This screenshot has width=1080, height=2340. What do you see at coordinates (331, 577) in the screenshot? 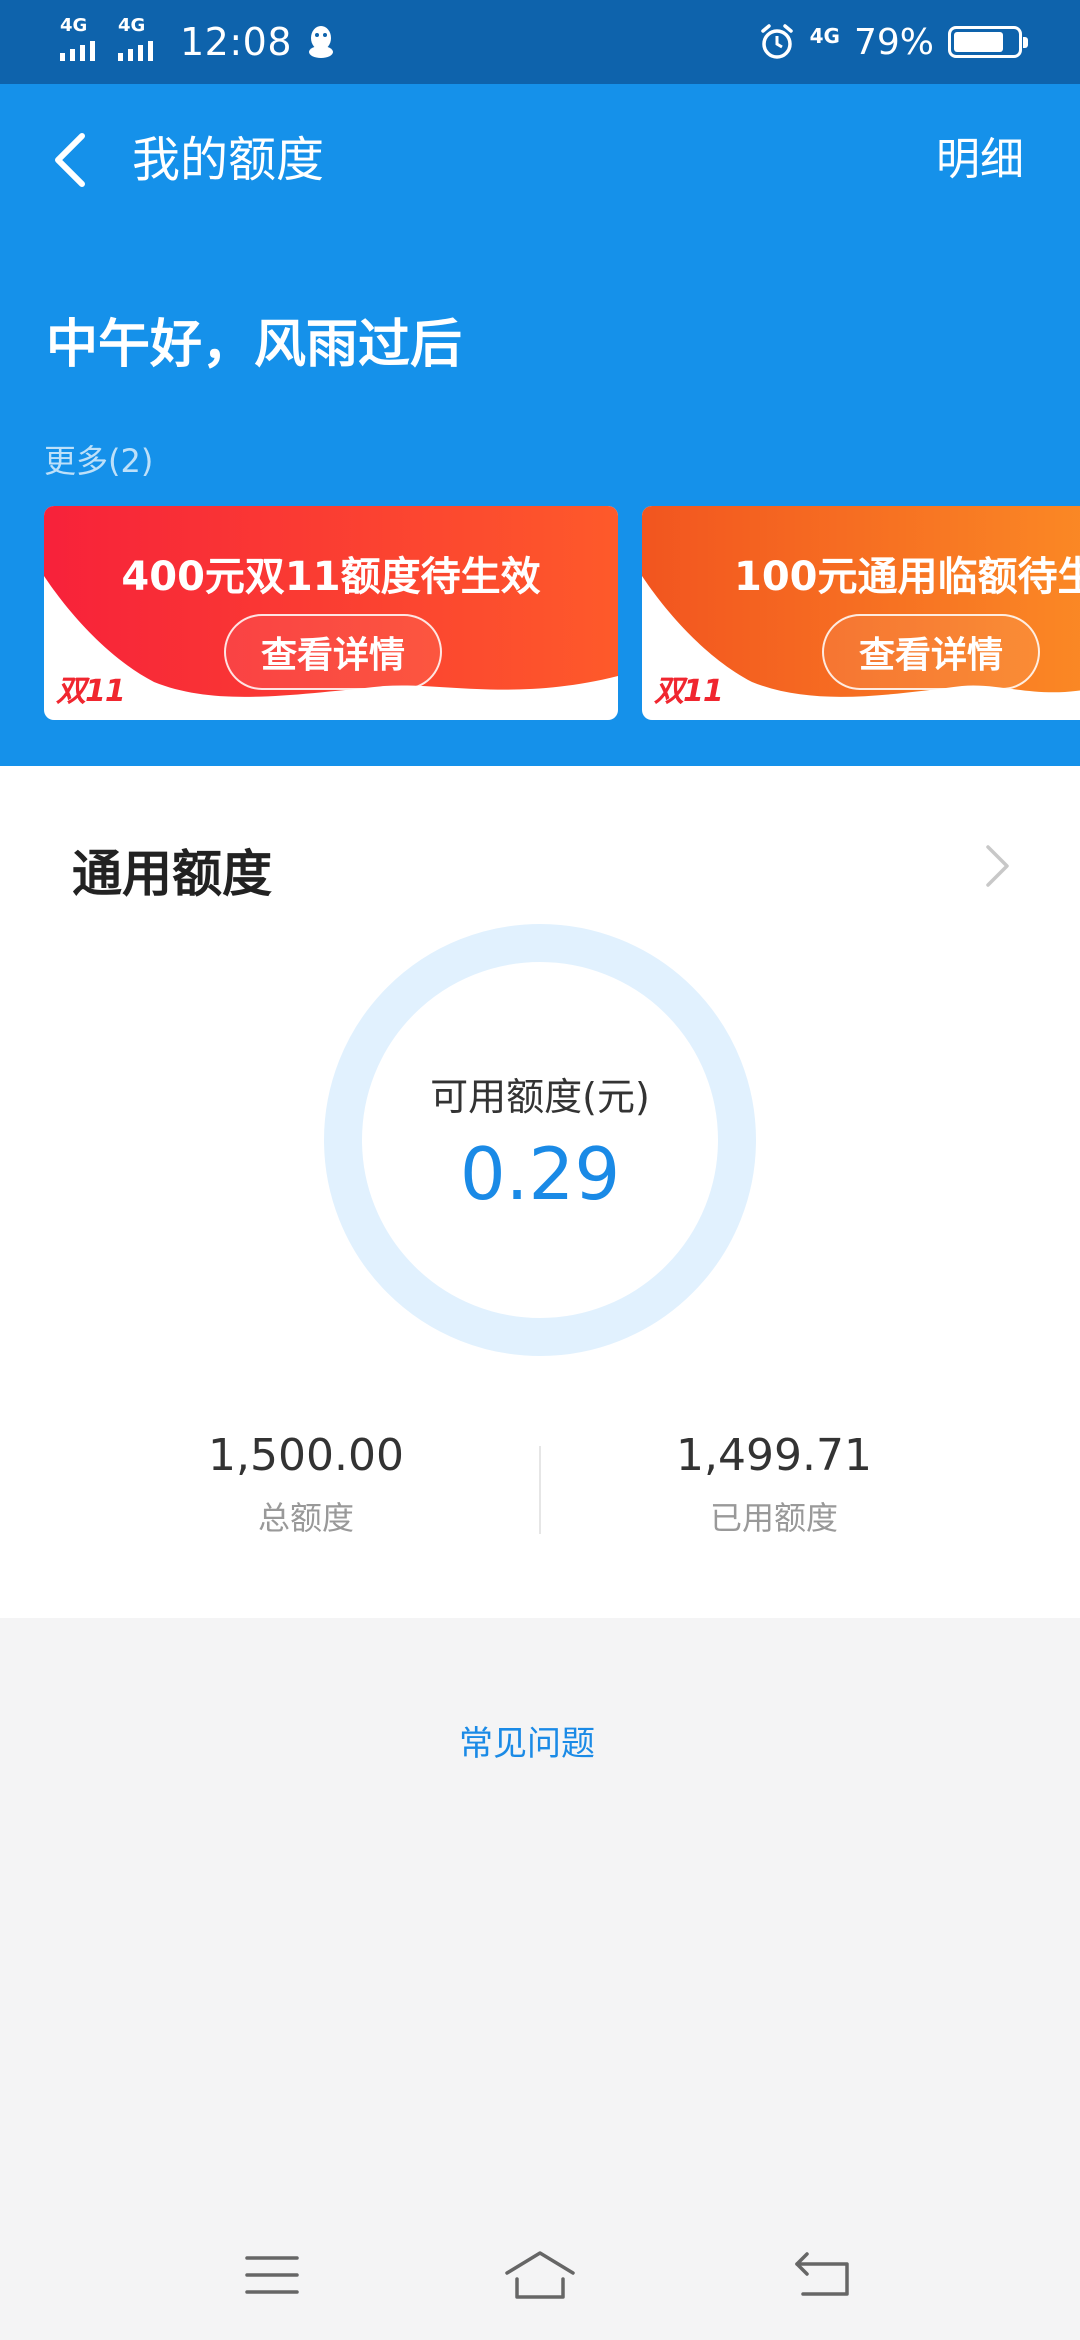
I see `promo-title: 400元双11额度待生效` at bounding box center [331, 577].